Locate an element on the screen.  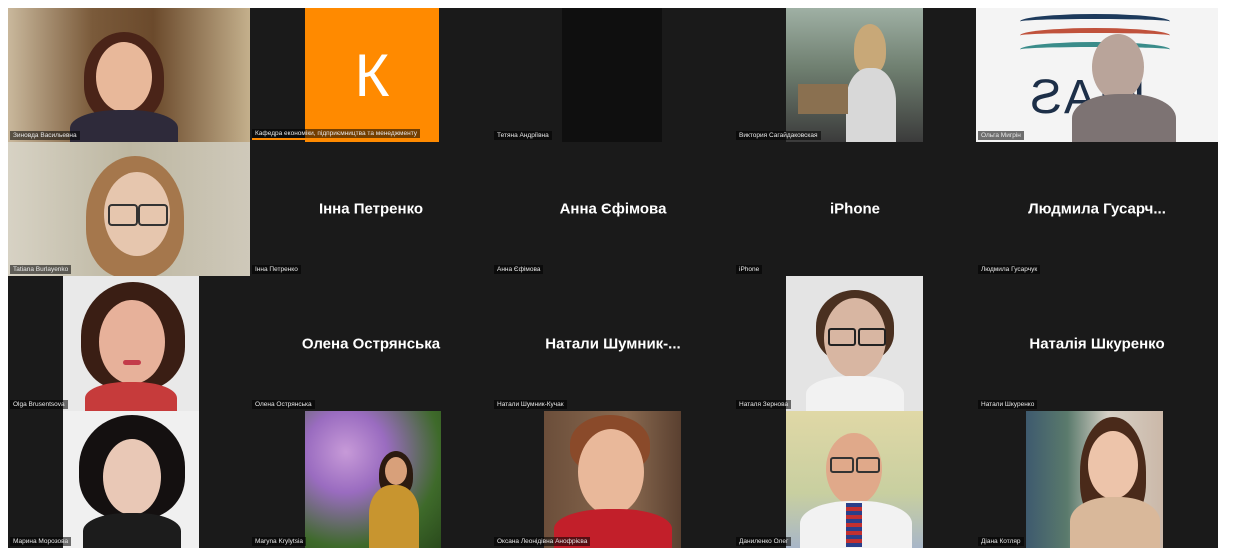
participant-display-name: Наталія Шкуренко is located at coordinates (1097, 343).